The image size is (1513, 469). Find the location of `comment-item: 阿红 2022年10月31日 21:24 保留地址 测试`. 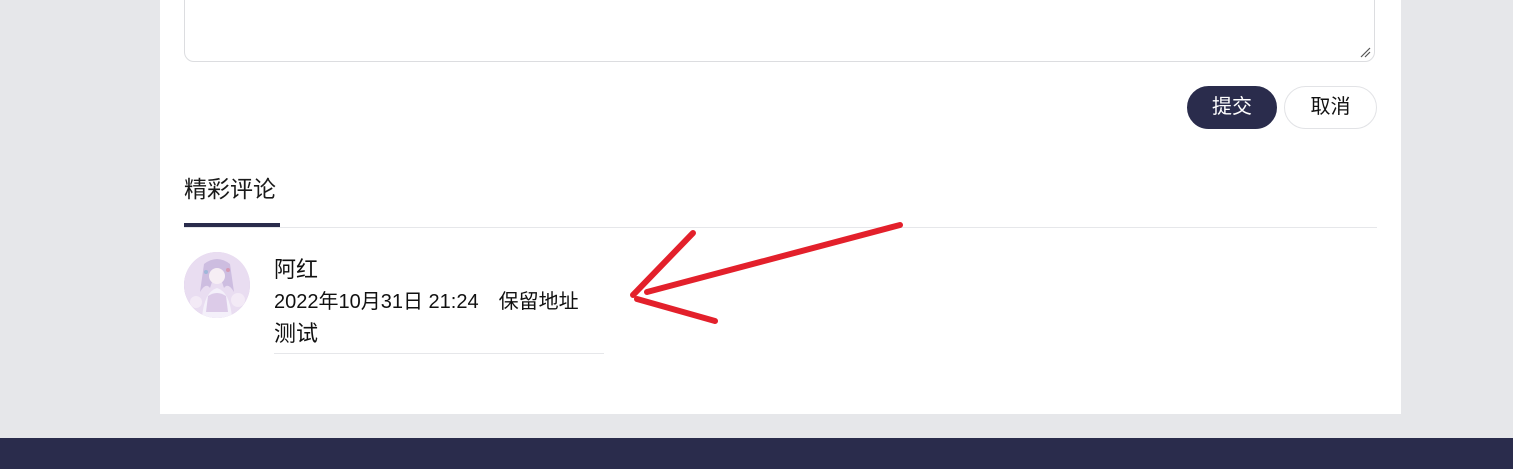

comment-item: 阿红 2022年10月31日 21:24 保留地址 测试 is located at coordinates (439, 302).